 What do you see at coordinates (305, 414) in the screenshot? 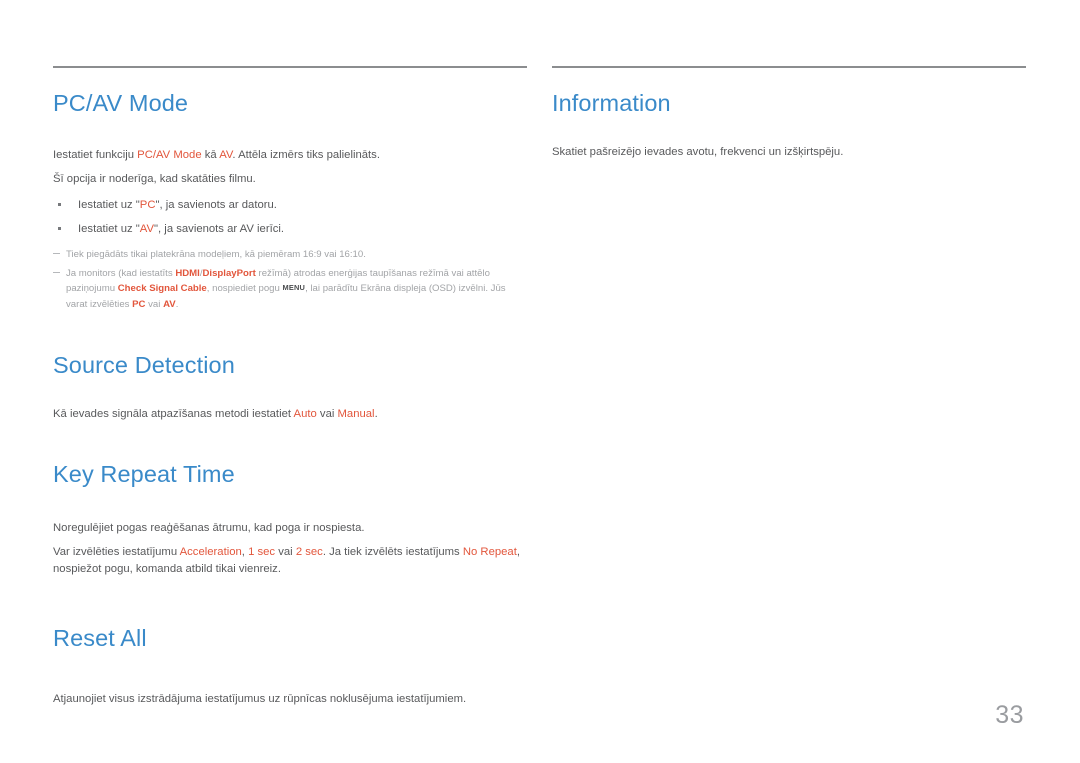
I see `term-auto: Auto` at bounding box center [305, 414].